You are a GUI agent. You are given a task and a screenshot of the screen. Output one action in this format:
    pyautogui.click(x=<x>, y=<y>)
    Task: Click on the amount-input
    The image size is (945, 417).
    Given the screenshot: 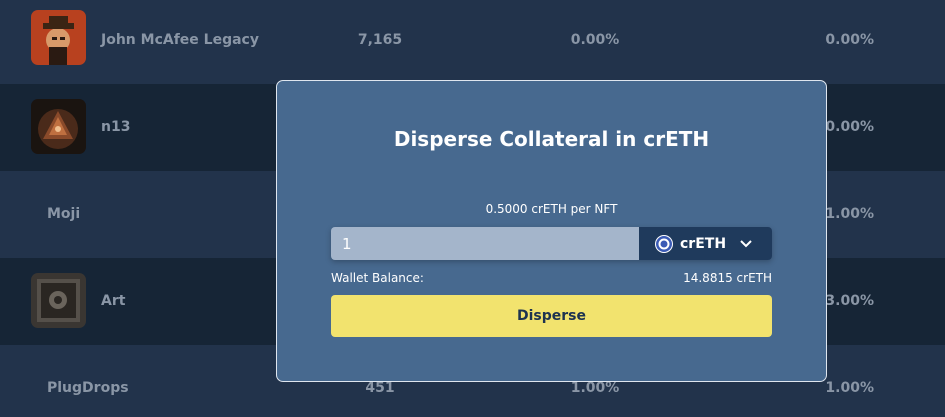 What is the action you would take?
    pyautogui.click(x=485, y=243)
    